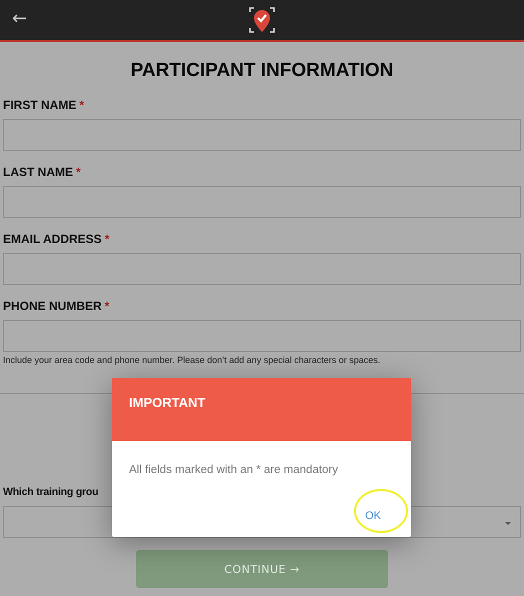 This screenshot has height=596, width=524. What do you see at coordinates (20, 19) in the screenshot?
I see `back-button: ←` at bounding box center [20, 19].